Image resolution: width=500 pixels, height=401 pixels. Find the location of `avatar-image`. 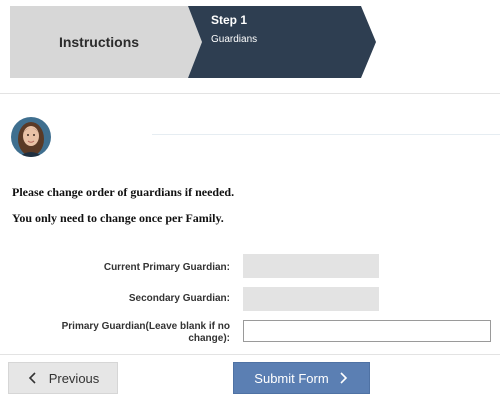

avatar-image is located at coordinates (31, 137).